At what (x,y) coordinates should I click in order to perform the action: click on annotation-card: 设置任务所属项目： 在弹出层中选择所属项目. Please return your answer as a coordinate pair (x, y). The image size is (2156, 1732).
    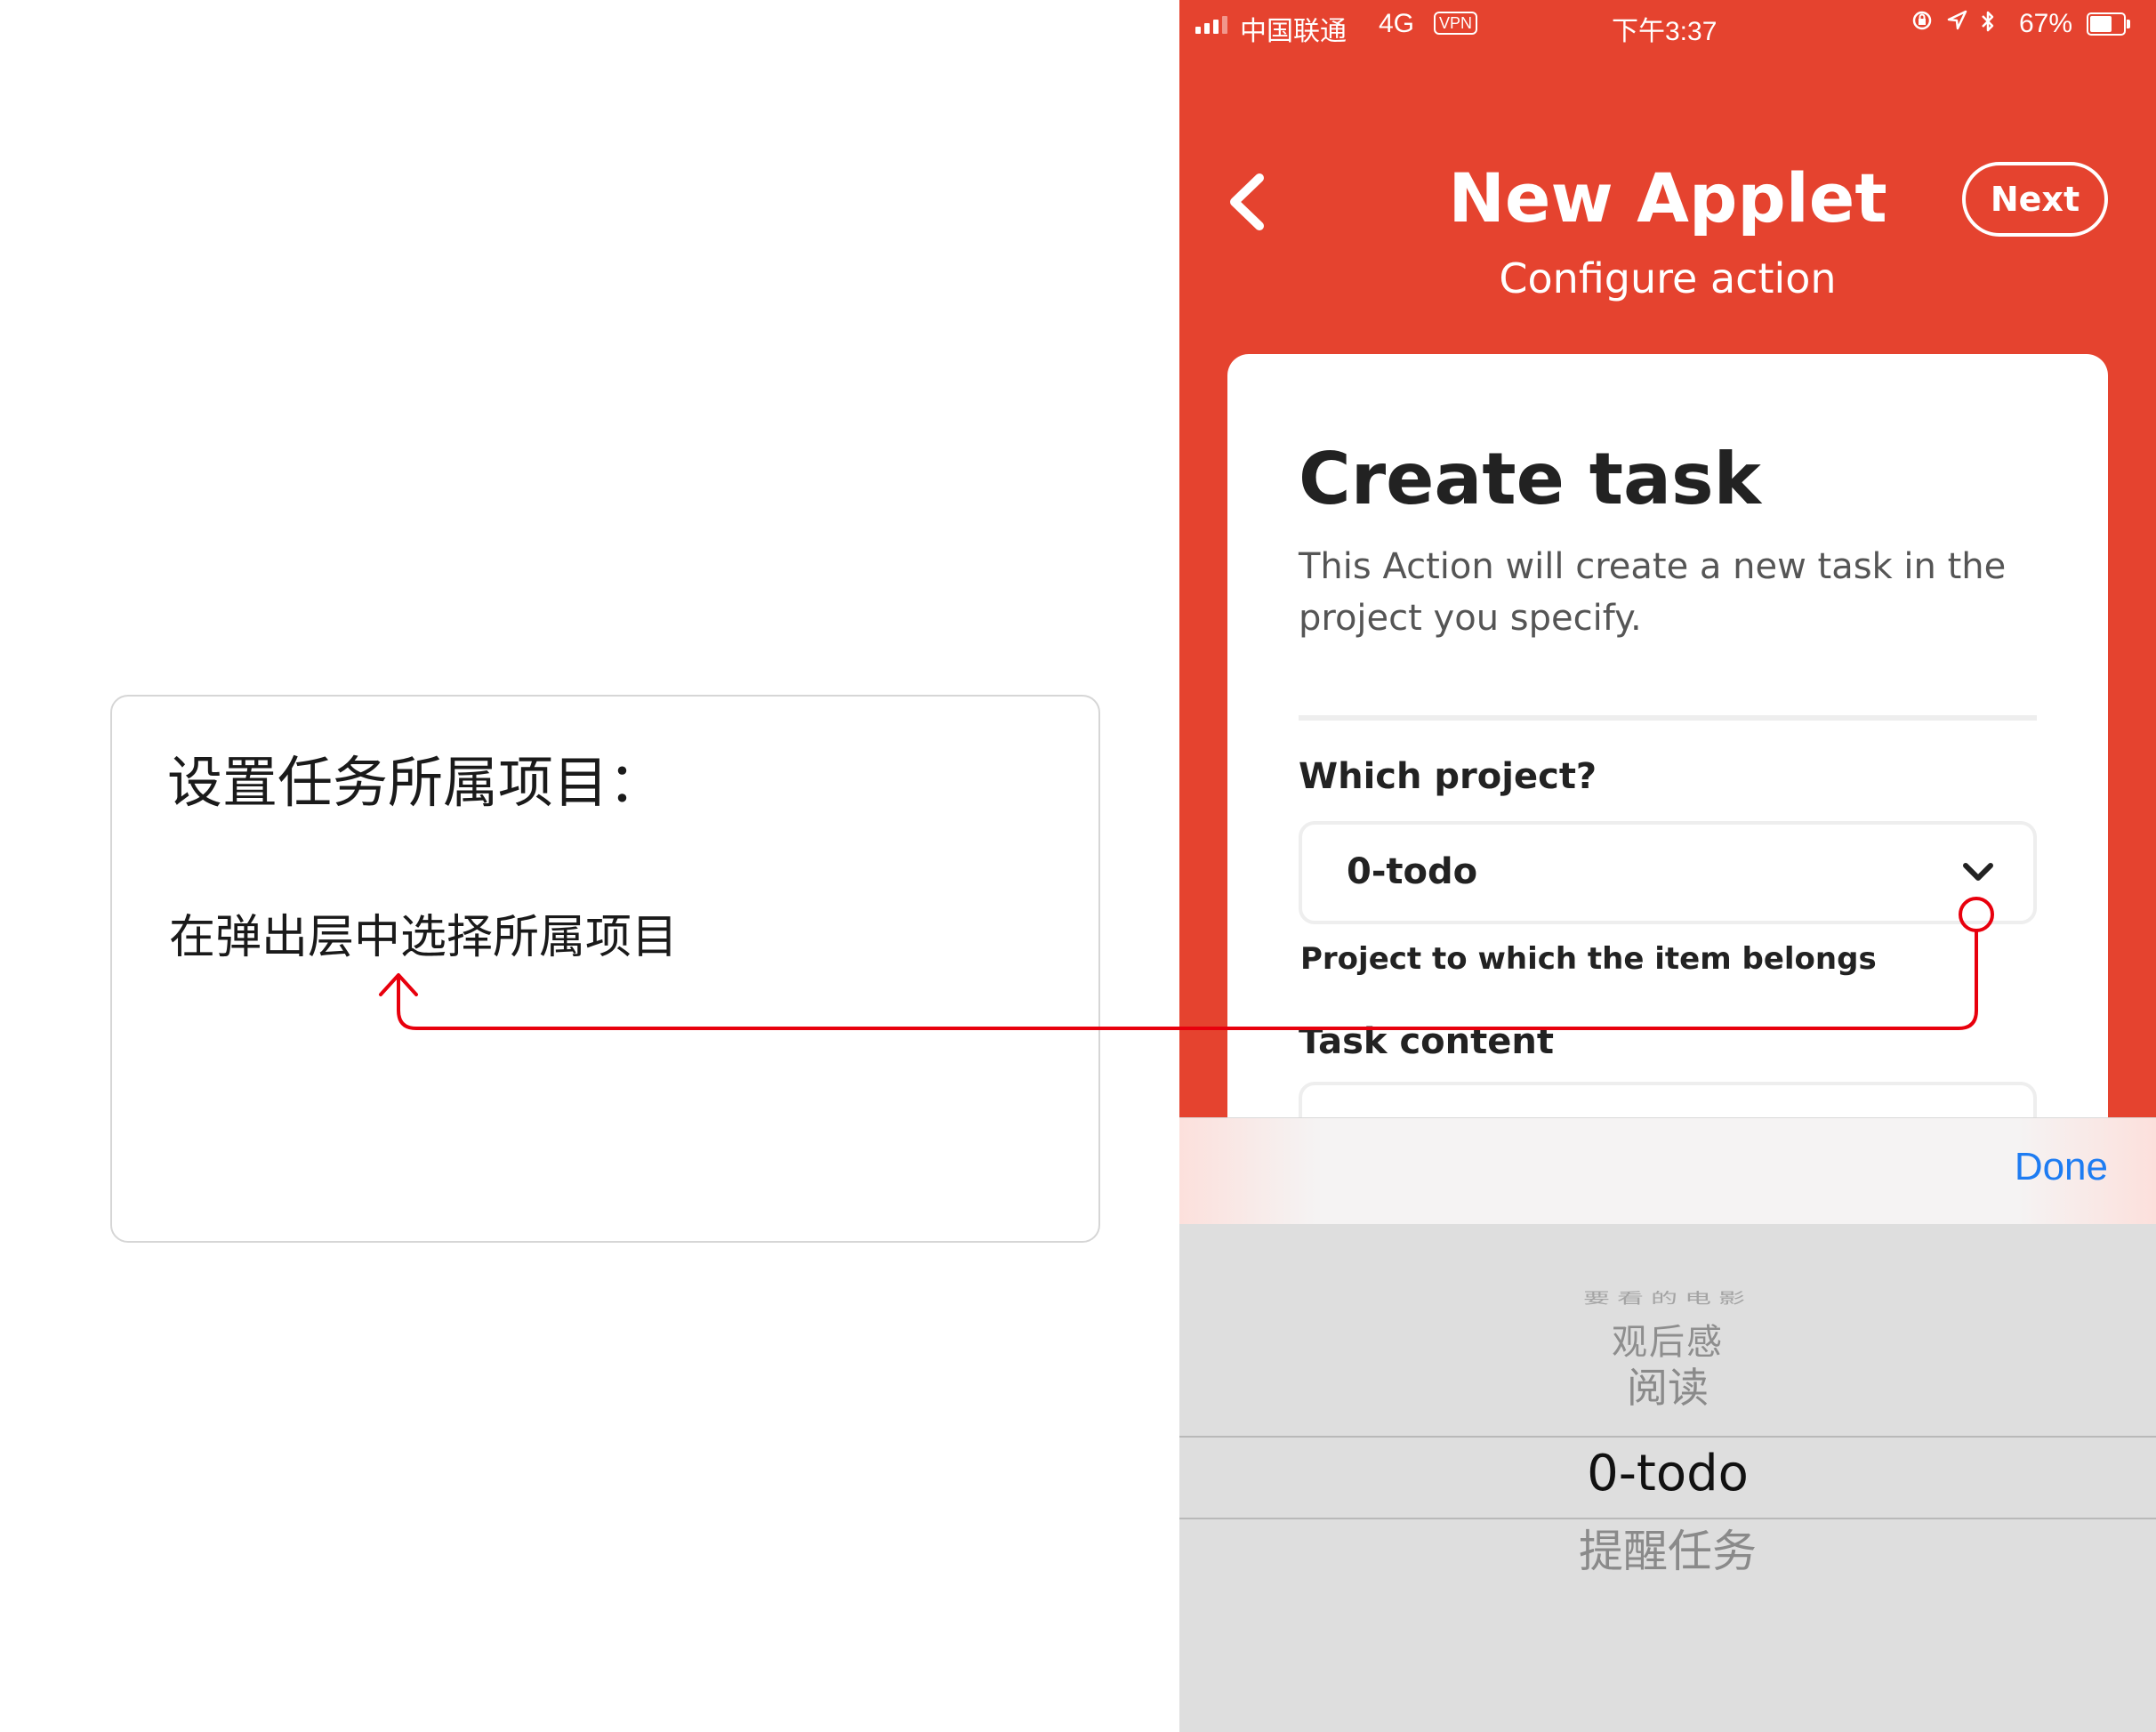
    Looking at the image, I should click on (605, 969).